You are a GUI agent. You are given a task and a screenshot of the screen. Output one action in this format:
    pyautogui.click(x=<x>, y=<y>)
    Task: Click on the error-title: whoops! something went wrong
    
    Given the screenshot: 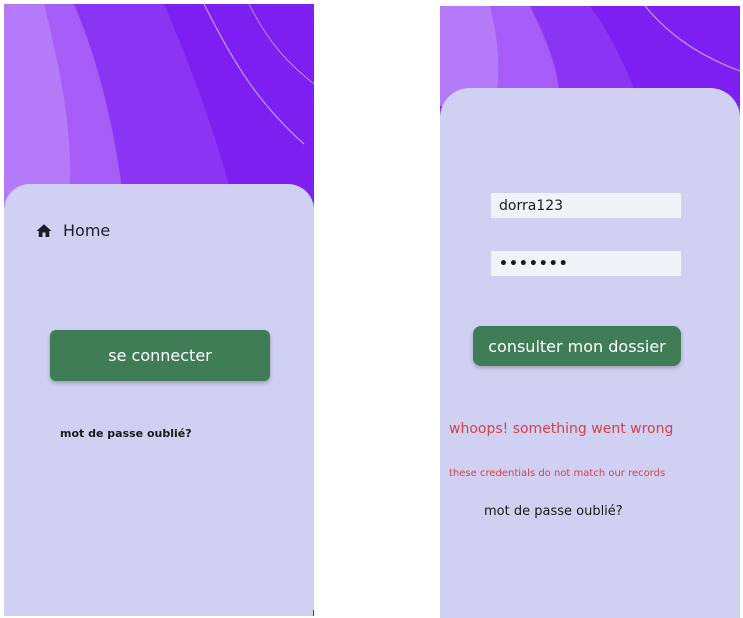 What is the action you would take?
    pyautogui.click(x=561, y=429)
    